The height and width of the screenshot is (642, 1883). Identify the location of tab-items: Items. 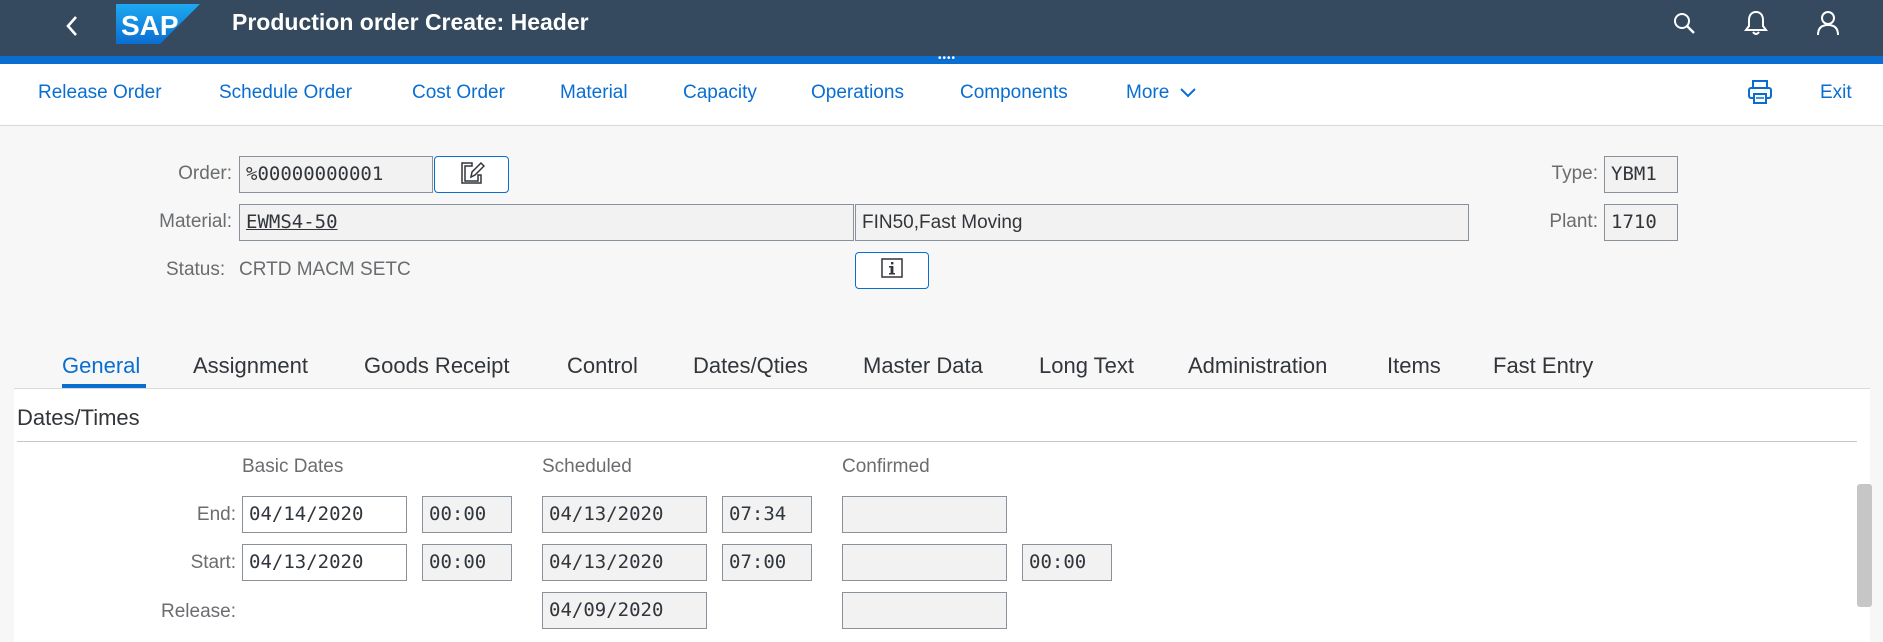
(1414, 366).